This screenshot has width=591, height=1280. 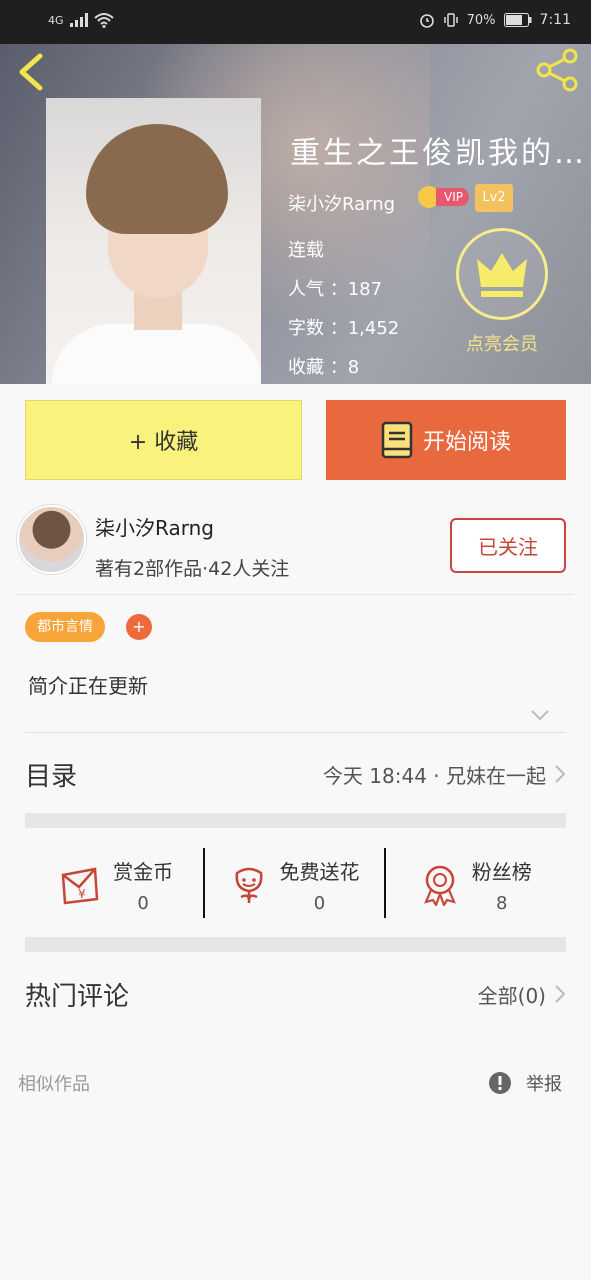 I want to click on catalog-row: 目录 今天 18:44 · 兄妹在一起, so click(x=295, y=774).